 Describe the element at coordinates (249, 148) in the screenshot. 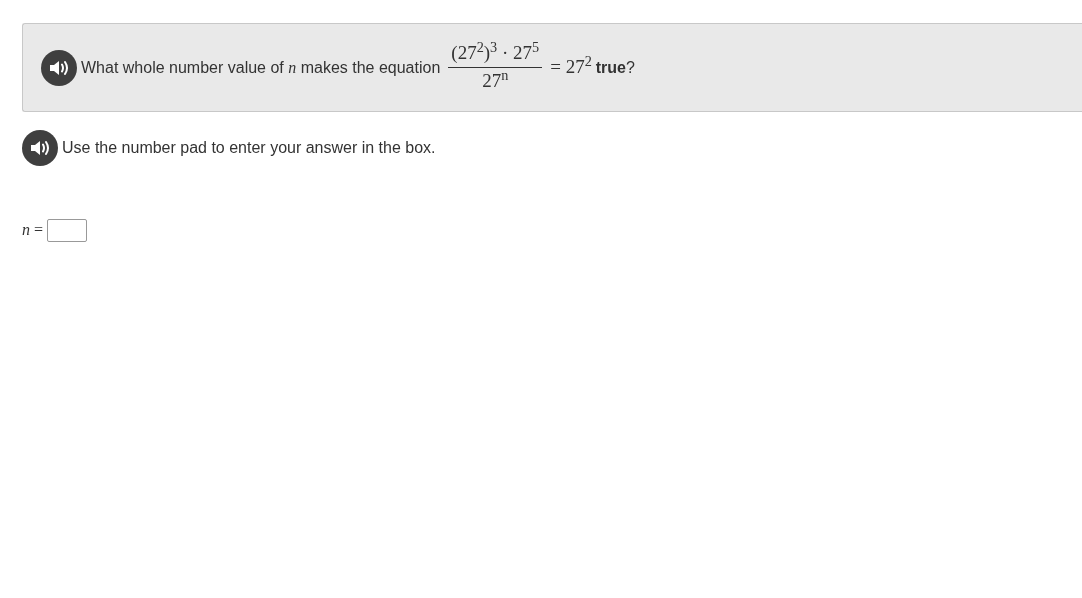

I see `instruction-text: Use the number pad to enter your answer in the box.` at that location.